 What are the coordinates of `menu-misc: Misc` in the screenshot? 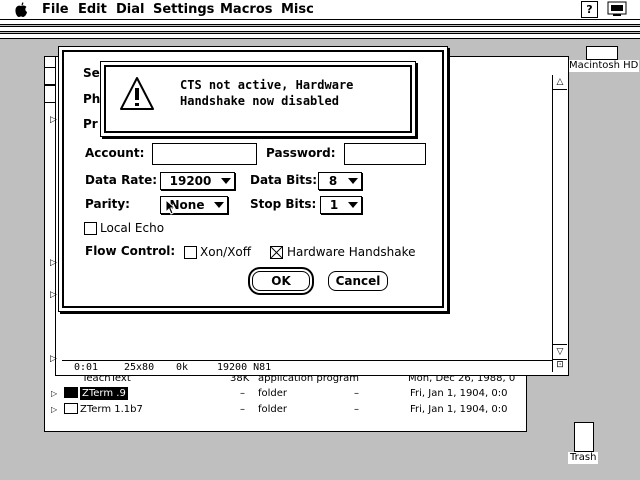 It's located at (297, 9).